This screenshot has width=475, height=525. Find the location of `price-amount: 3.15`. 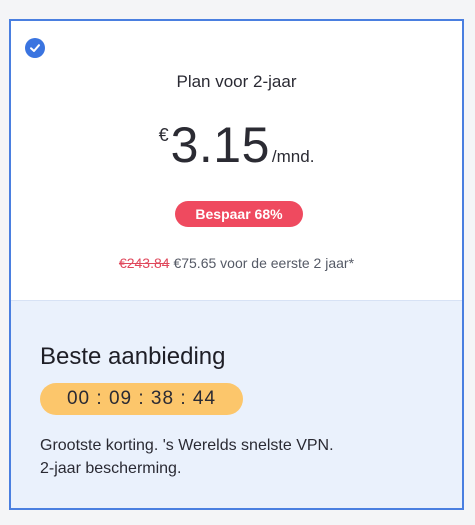

price-amount: 3.15 is located at coordinates (220, 145).